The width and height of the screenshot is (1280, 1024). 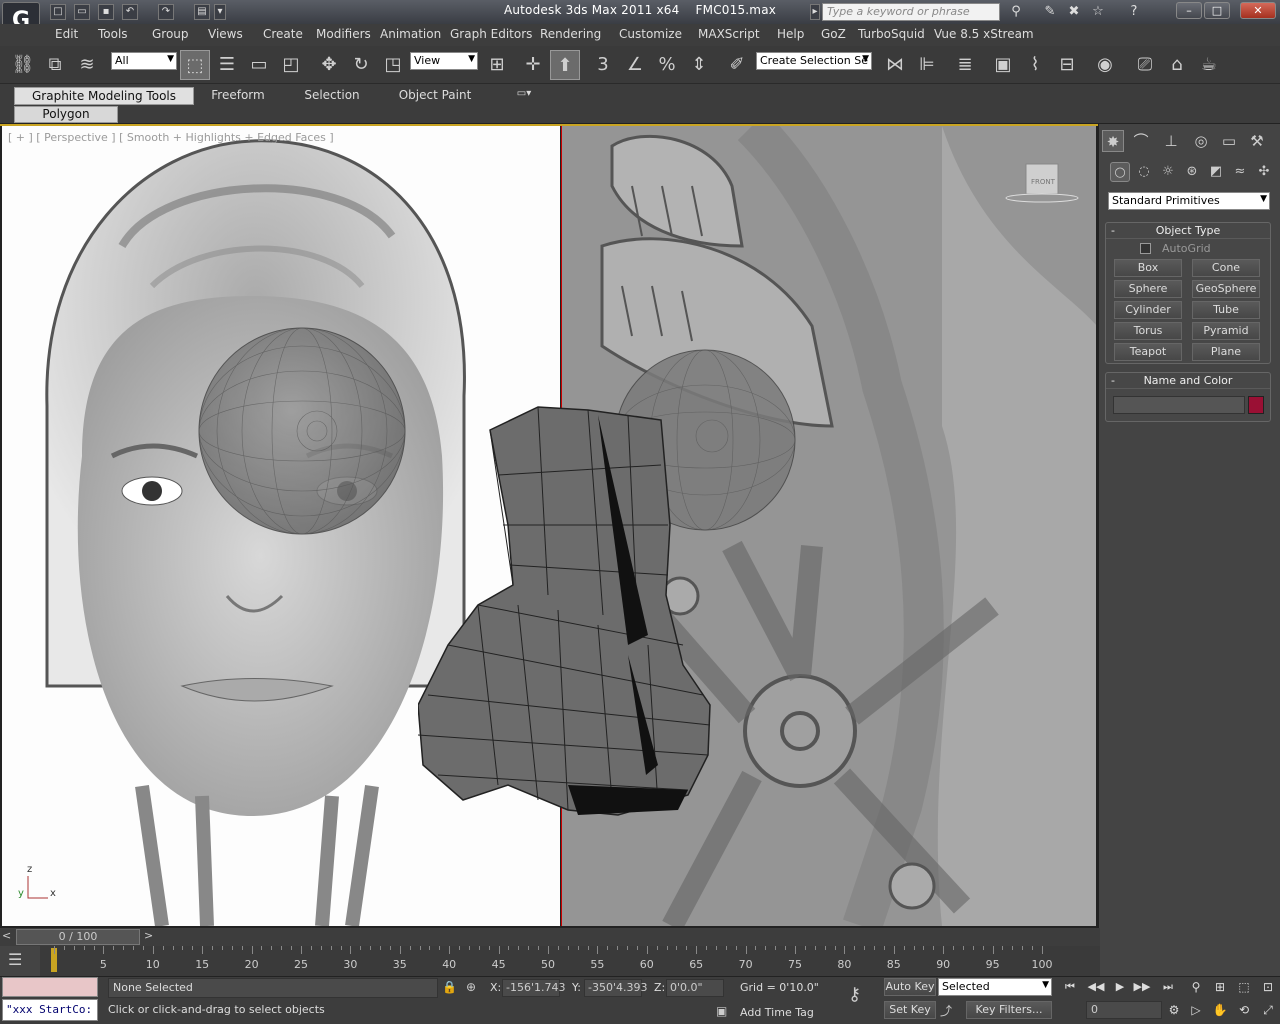 What do you see at coordinates (1220, 987) in the screenshot?
I see `zoom-all-icon: ⊞` at bounding box center [1220, 987].